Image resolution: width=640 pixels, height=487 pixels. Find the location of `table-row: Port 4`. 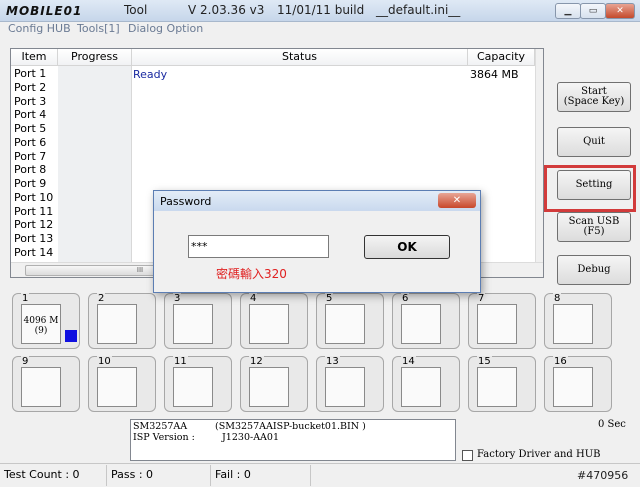

table-row: Port 4 is located at coordinates (30, 115).